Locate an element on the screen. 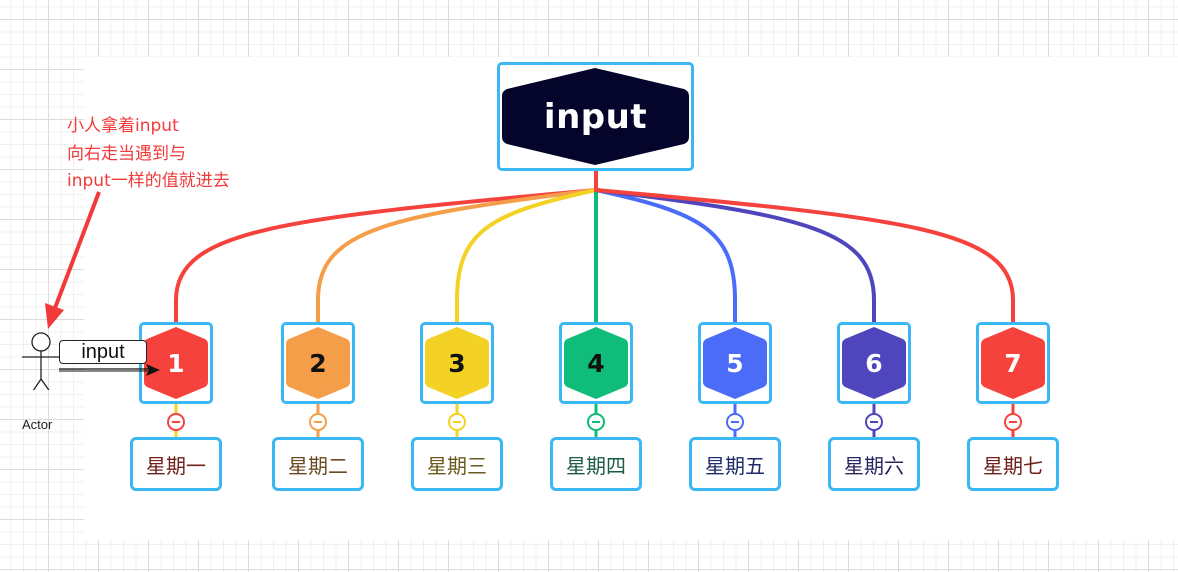 This screenshot has height=572, width=1178. child-node-2: 2 is located at coordinates (318, 363).